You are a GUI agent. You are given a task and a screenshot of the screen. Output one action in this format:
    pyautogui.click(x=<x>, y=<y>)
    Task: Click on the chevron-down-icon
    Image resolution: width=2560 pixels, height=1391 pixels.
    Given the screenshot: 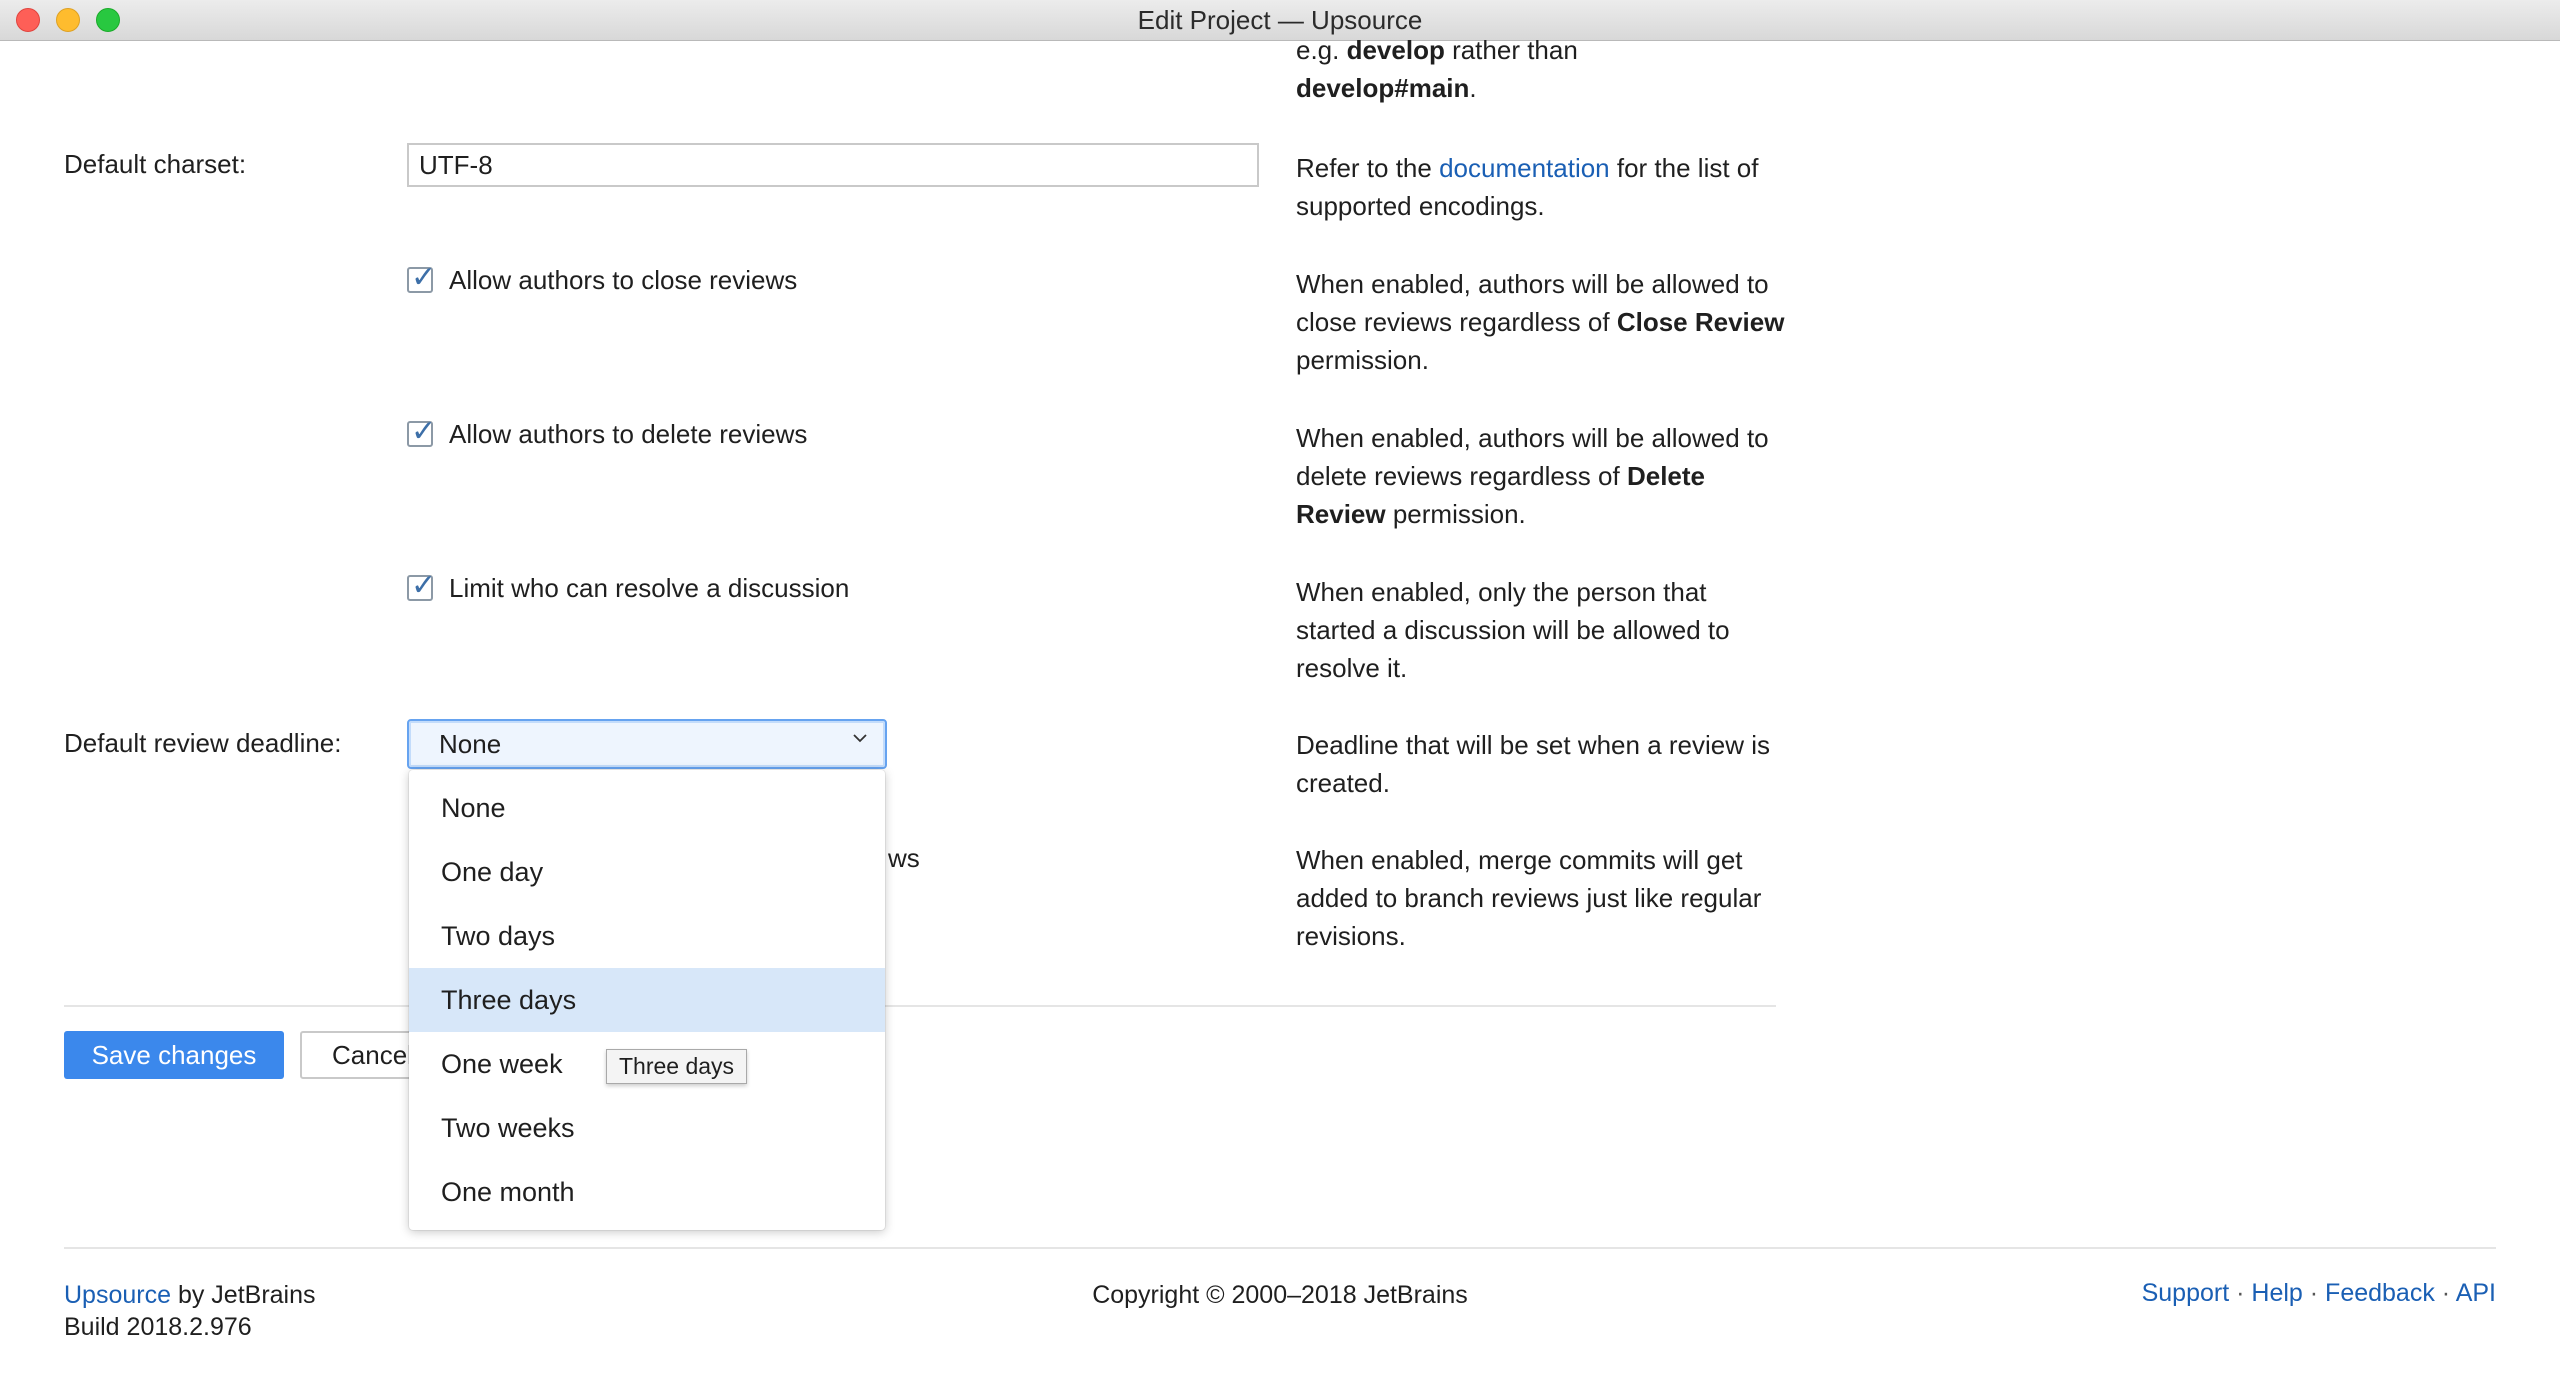 What is the action you would take?
    pyautogui.click(x=860, y=738)
    